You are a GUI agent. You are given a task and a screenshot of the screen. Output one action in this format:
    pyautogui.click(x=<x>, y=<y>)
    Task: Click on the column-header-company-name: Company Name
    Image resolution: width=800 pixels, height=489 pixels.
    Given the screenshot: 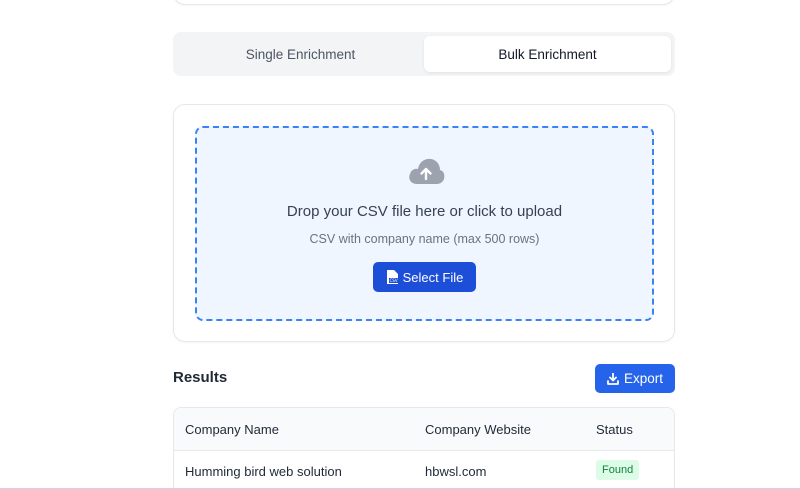 What is the action you would take?
    pyautogui.click(x=232, y=429)
    